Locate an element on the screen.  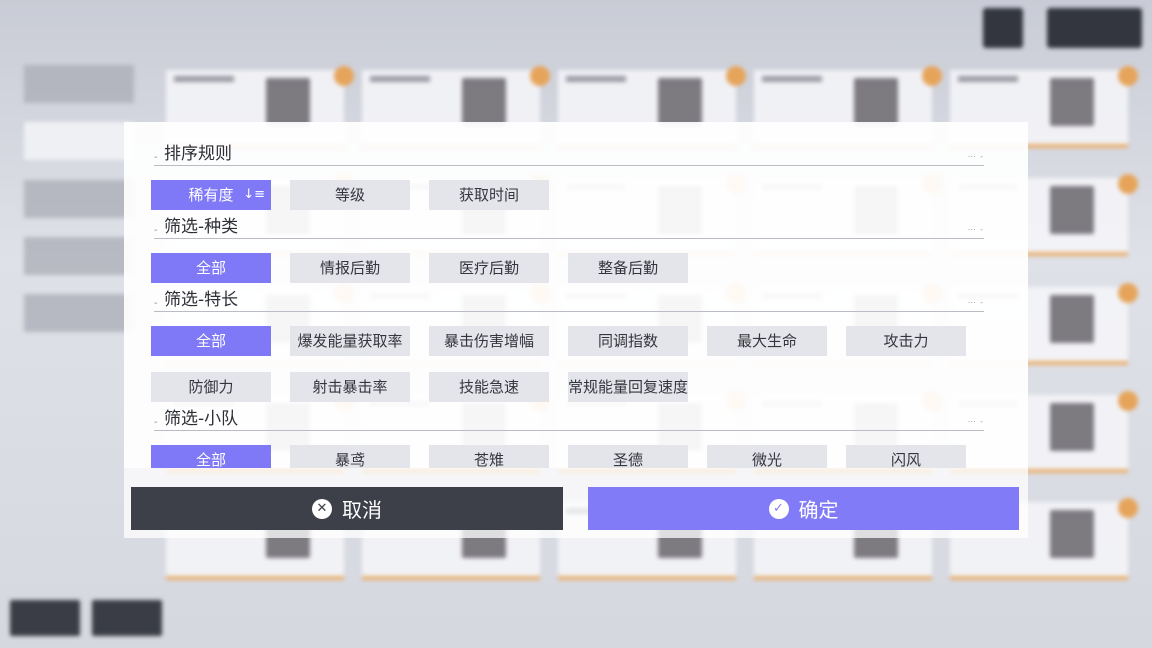
section-header: - 筛选-特长 ⋯ - is located at coordinates (569, 301).